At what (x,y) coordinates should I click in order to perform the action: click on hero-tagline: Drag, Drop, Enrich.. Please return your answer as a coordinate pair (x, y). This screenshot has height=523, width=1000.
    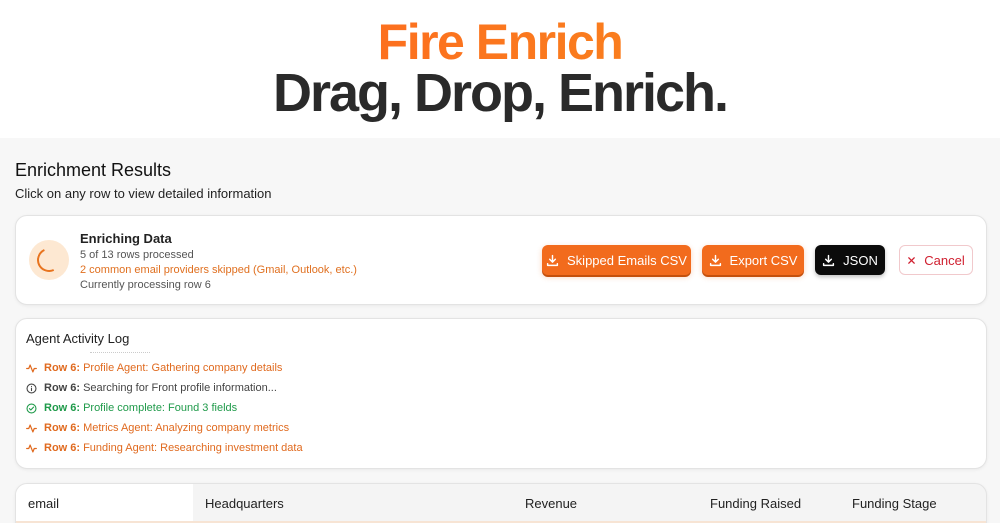
    Looking at the image, I should click on (500, 93).